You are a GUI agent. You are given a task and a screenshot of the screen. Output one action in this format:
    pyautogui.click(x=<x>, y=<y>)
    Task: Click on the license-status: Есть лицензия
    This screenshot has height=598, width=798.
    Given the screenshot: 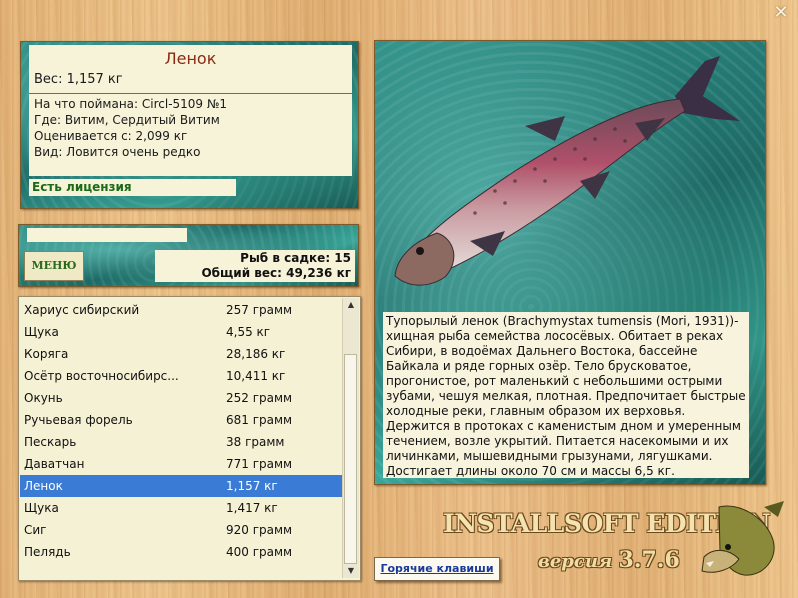 What is the action you would take?
    pyautogui.click(x=132, y=187)
    